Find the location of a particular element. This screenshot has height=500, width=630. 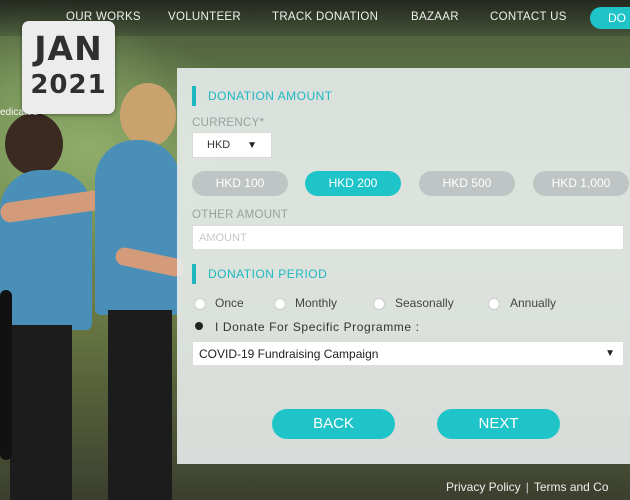

date-badge: JAN 2021 is located at coordinates (68, 67).